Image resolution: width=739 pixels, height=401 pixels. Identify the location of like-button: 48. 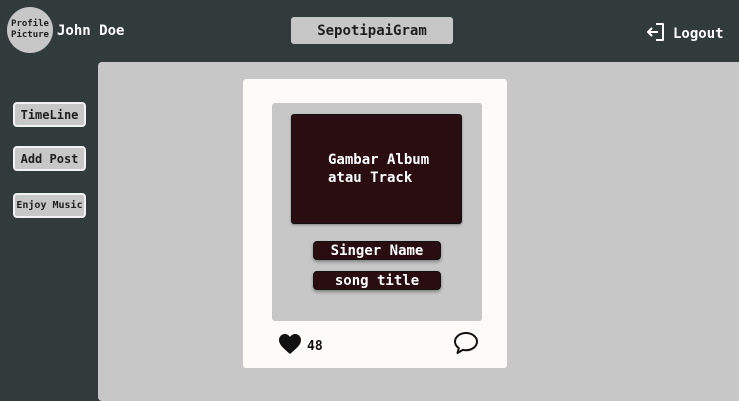
(300, 346).